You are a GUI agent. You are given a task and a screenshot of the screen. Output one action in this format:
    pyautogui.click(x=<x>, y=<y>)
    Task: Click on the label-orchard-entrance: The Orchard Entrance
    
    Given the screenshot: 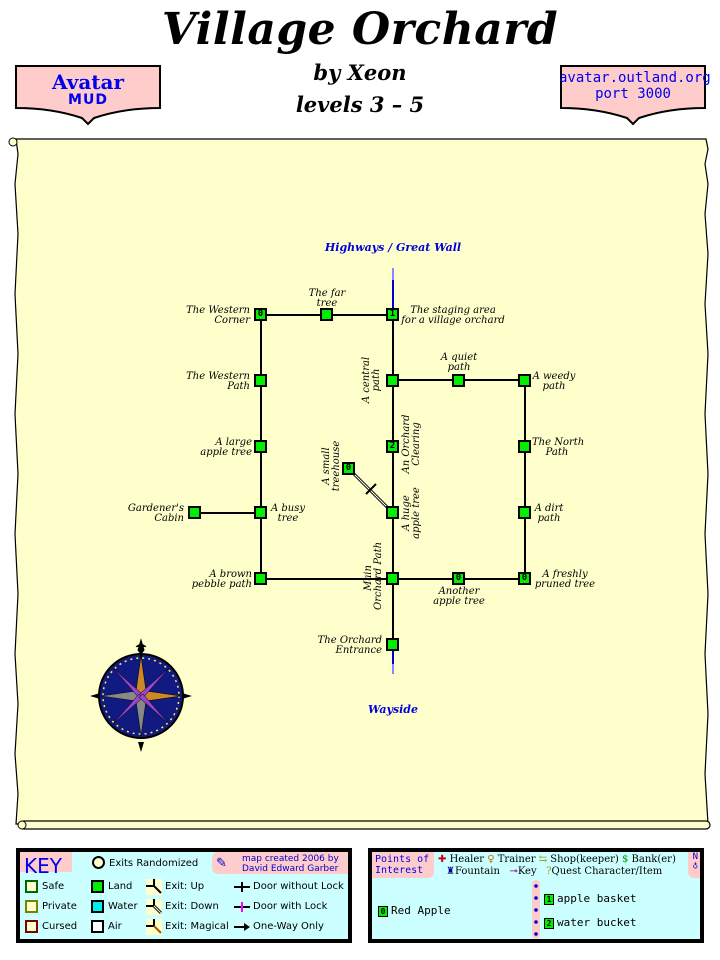 What is the action you would take?
    pyautogui.click(x=349, y=645)
    